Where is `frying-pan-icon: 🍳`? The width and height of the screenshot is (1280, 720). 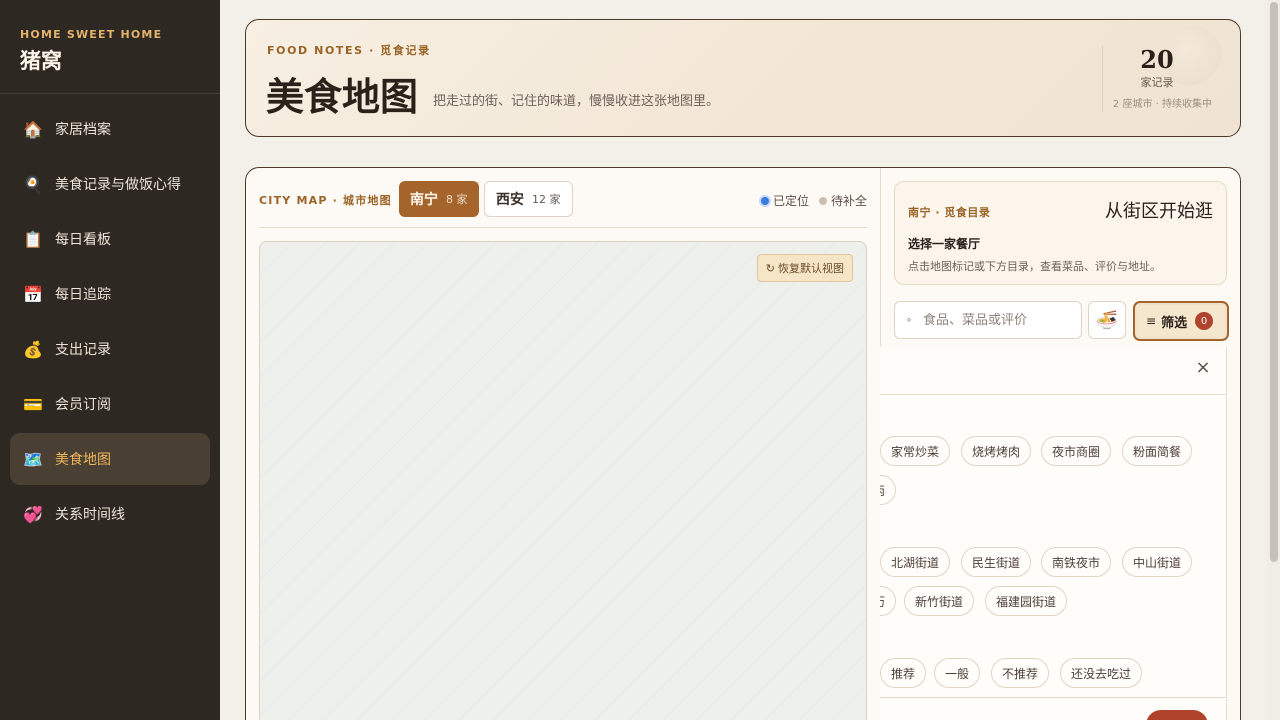
frying-pan-icon: 🍳 is located at coordinates (33, 184).